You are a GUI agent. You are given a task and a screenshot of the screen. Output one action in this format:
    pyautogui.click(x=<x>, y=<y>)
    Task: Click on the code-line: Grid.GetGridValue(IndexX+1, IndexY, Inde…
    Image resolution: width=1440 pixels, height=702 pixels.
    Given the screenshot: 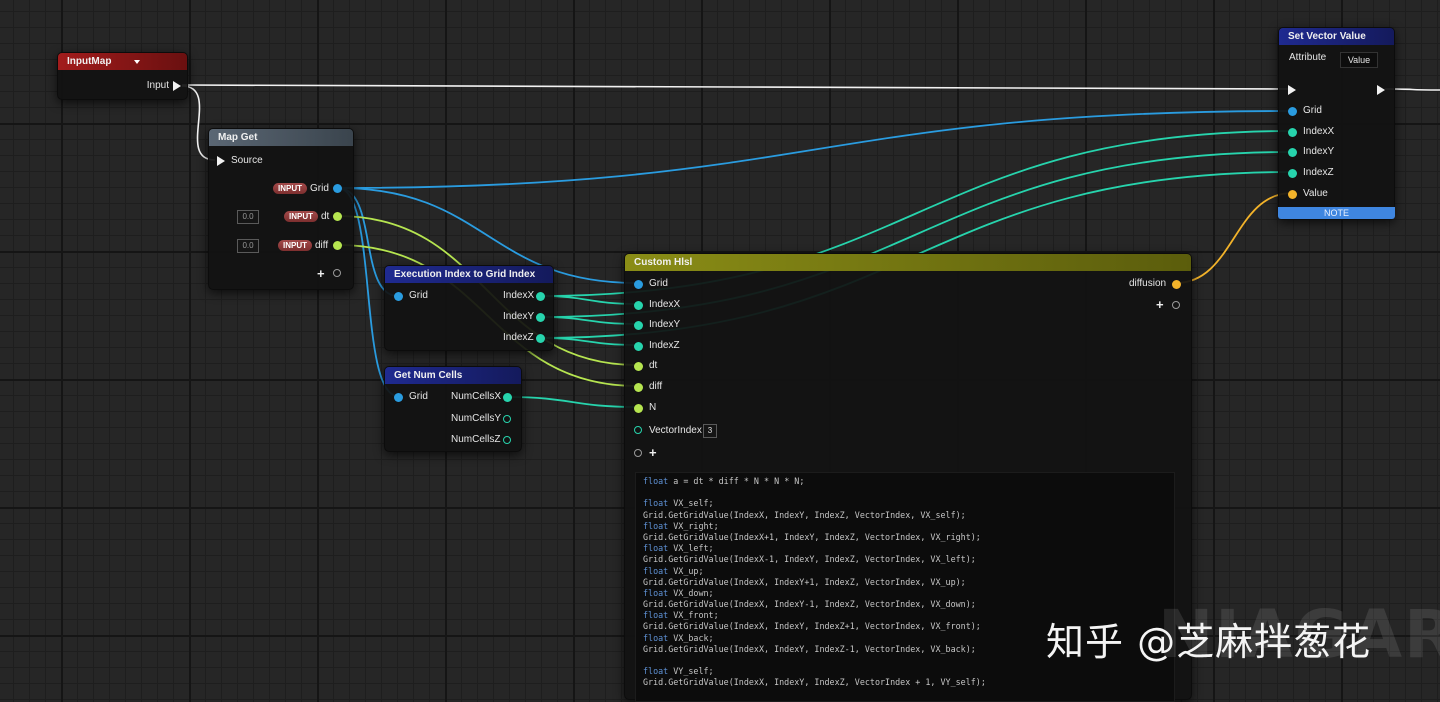 What is the action you would take?
    pyautogui.click(x=812, y=536)
    